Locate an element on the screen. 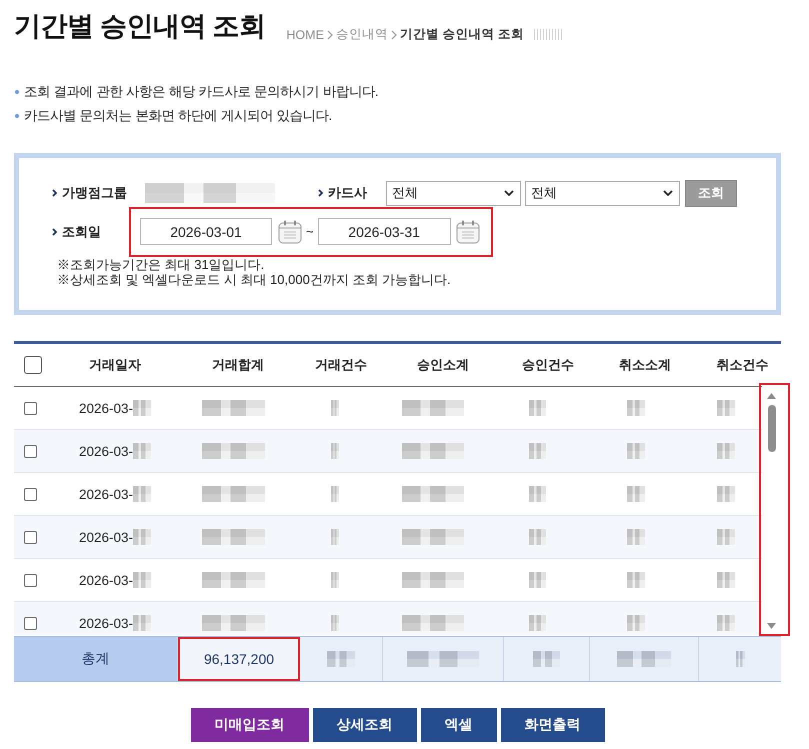  scroll-up-icon is located at coordinates (771, 396).